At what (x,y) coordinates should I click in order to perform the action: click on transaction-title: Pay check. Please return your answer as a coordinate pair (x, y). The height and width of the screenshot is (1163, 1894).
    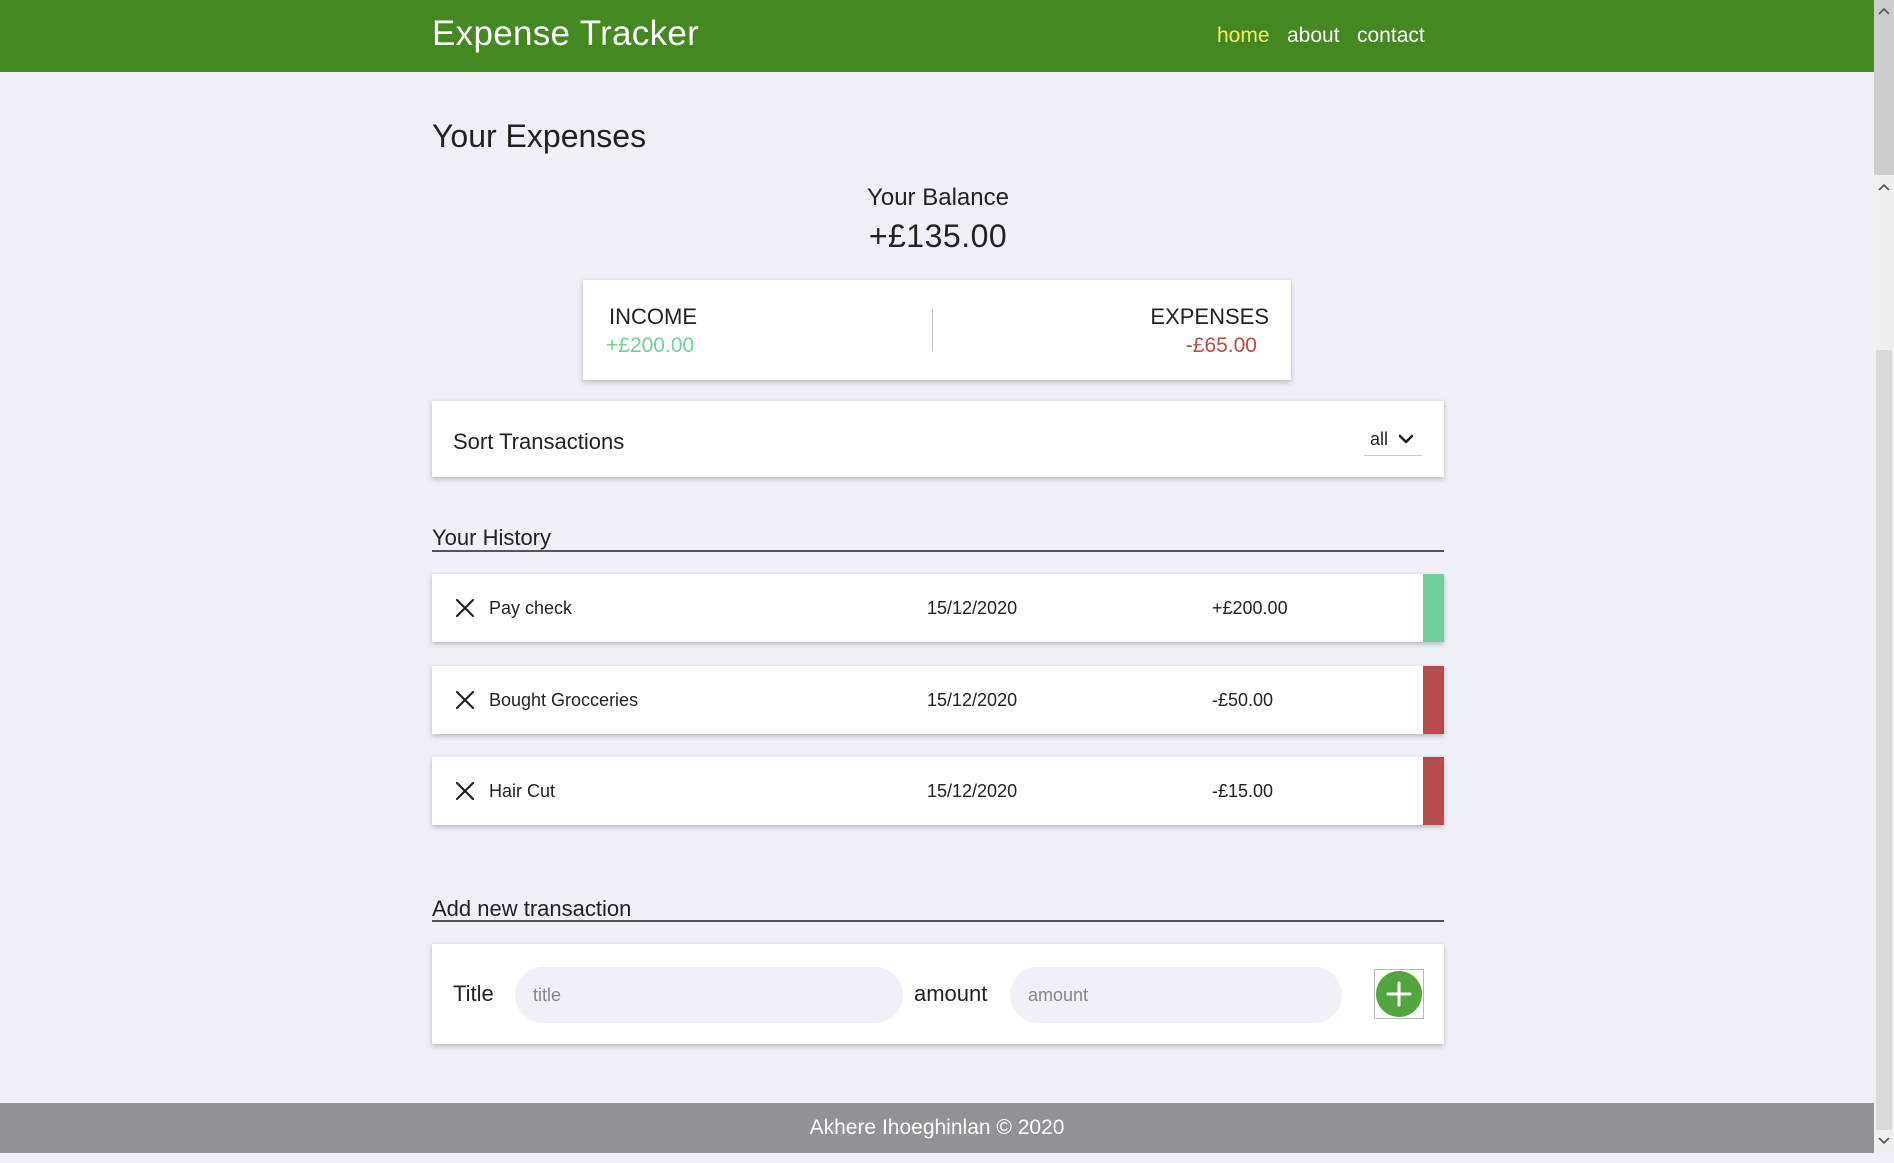
    Looking at the image, I should click on (531, 608).